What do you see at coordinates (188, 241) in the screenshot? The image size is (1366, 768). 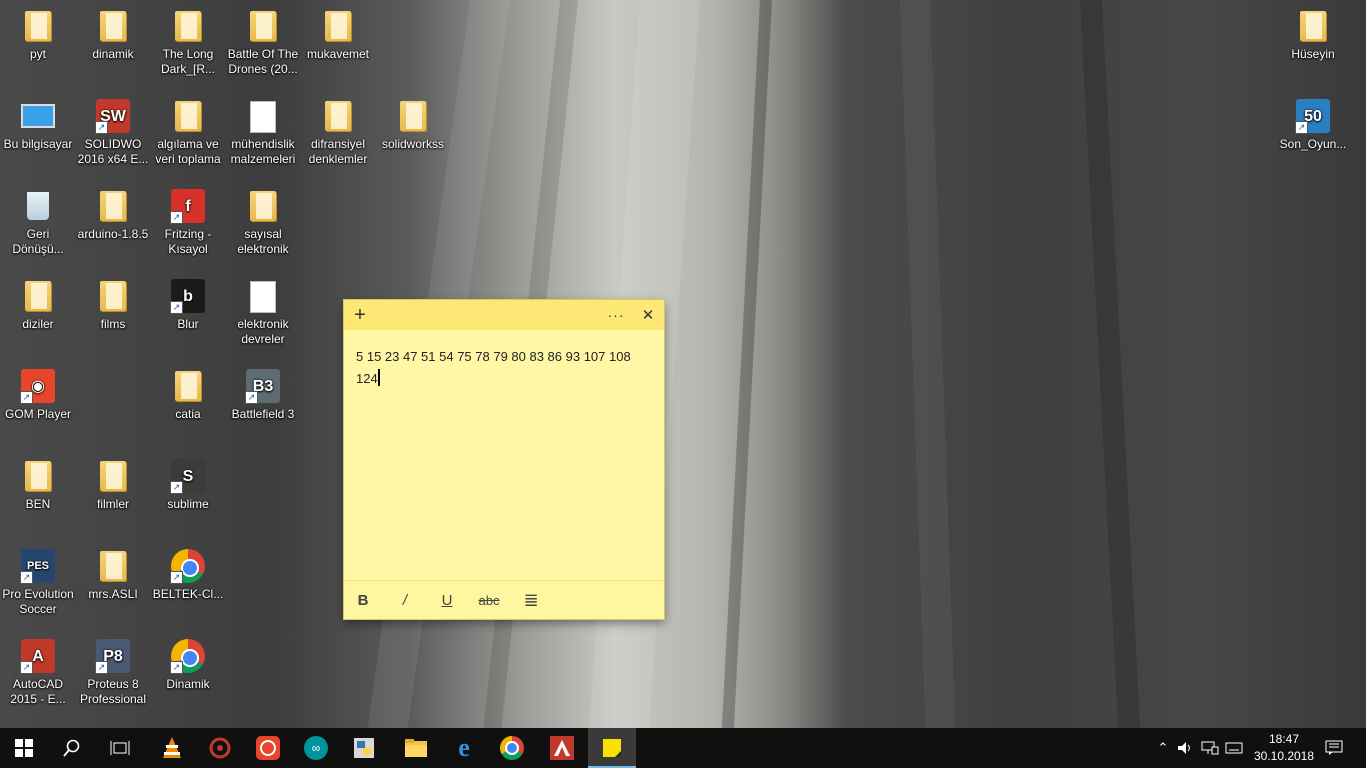 I see `desktop-icon-label: Fritzing - Kısayol` at bounding box center [188, 241].